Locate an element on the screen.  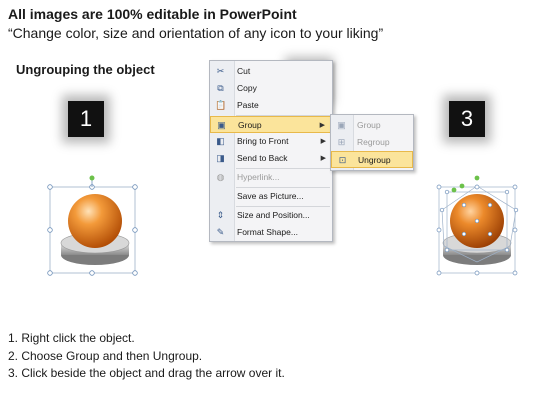
menu-item-send-to-back: ◨ Send to Back ▶ is located at coordinates (271, 158).